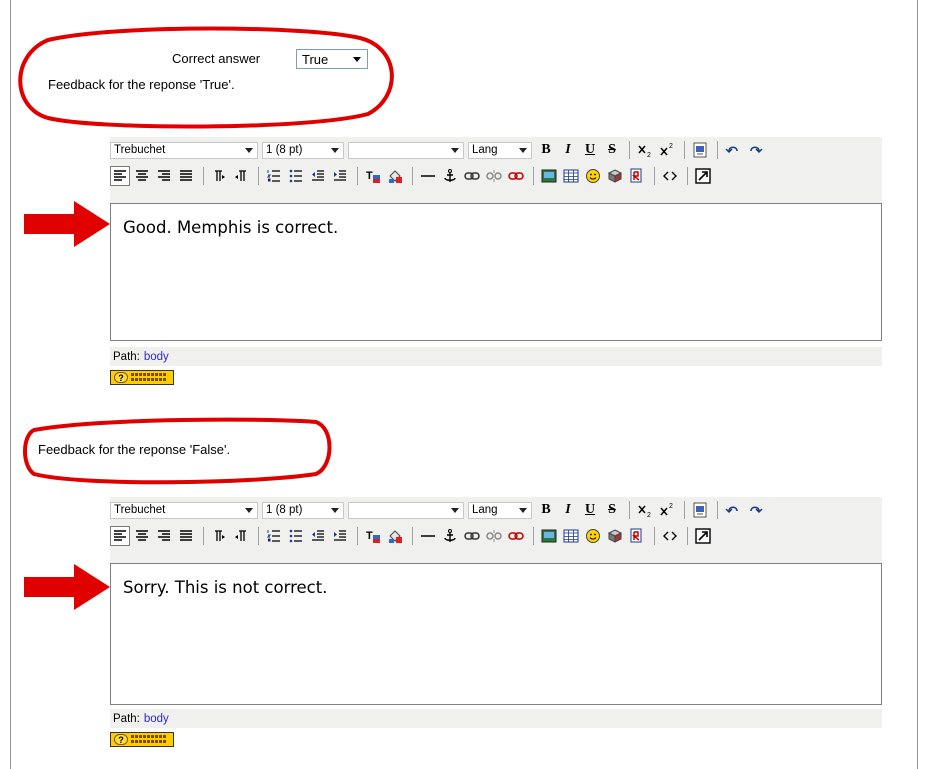  Describe the element at coordinates (67, 587) in the screenshot. I see `annotation-arrow` at that location.